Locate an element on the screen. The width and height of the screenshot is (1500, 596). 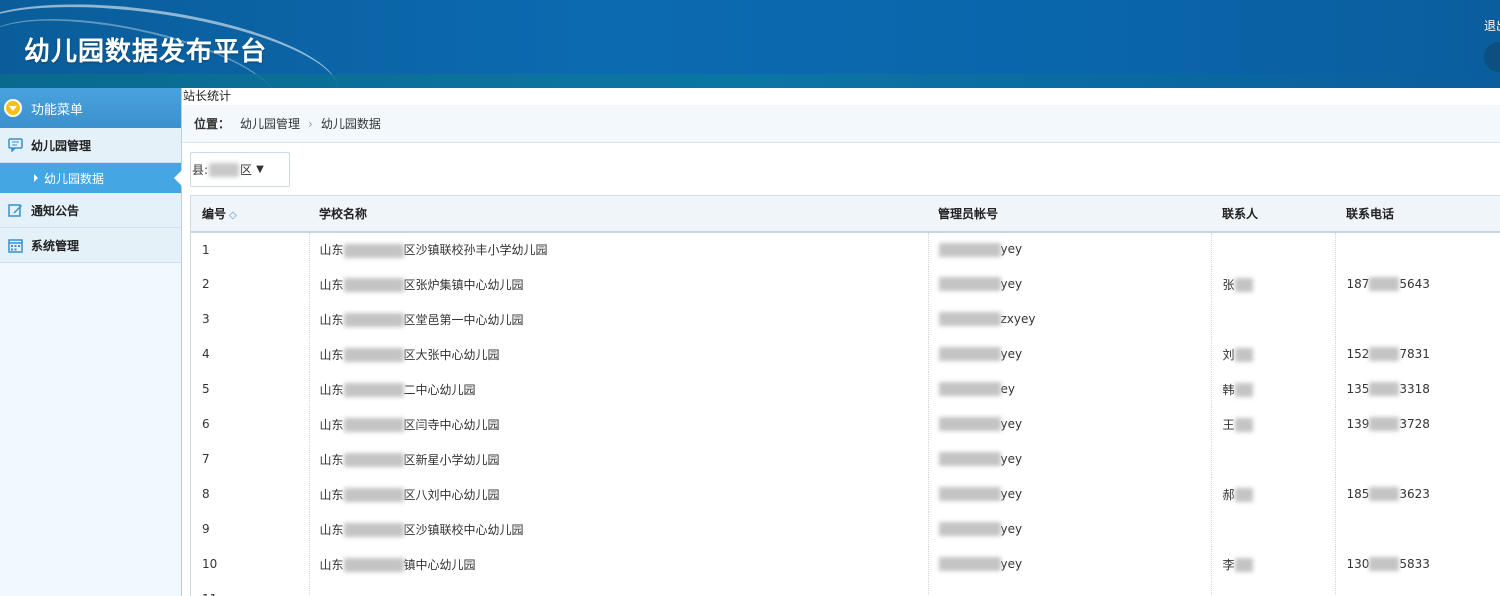
dropdown-arrow-icon: ▼ is located at coordinates (260, 169).